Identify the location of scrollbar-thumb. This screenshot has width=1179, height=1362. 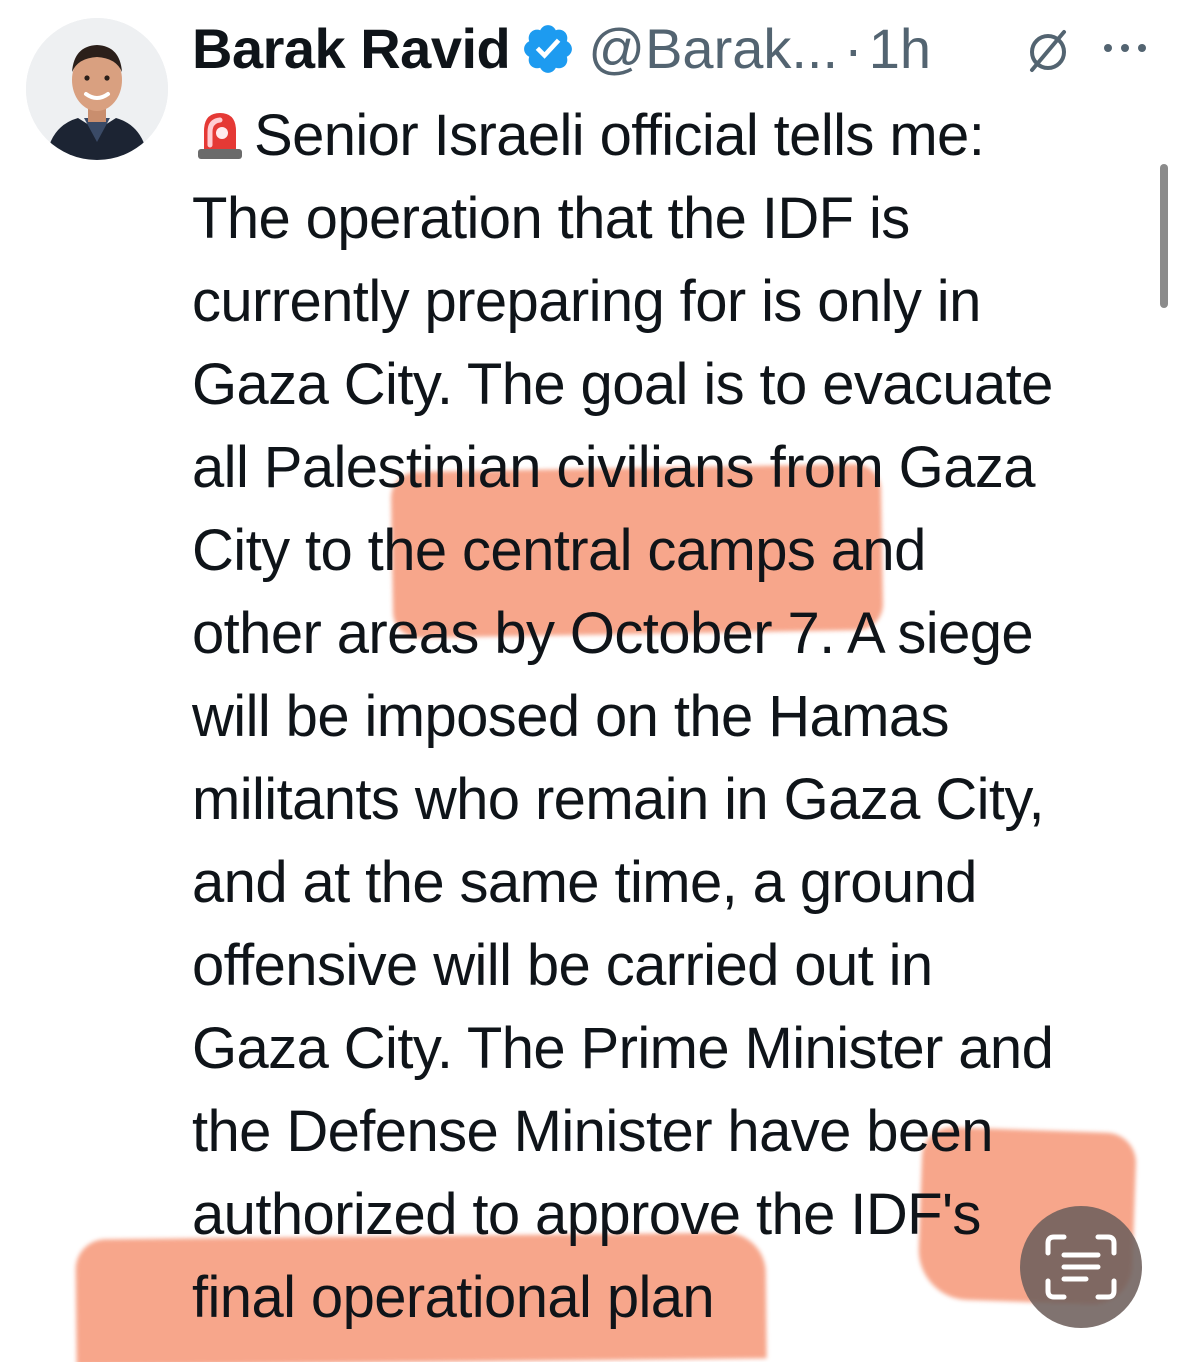
(1164, 236).